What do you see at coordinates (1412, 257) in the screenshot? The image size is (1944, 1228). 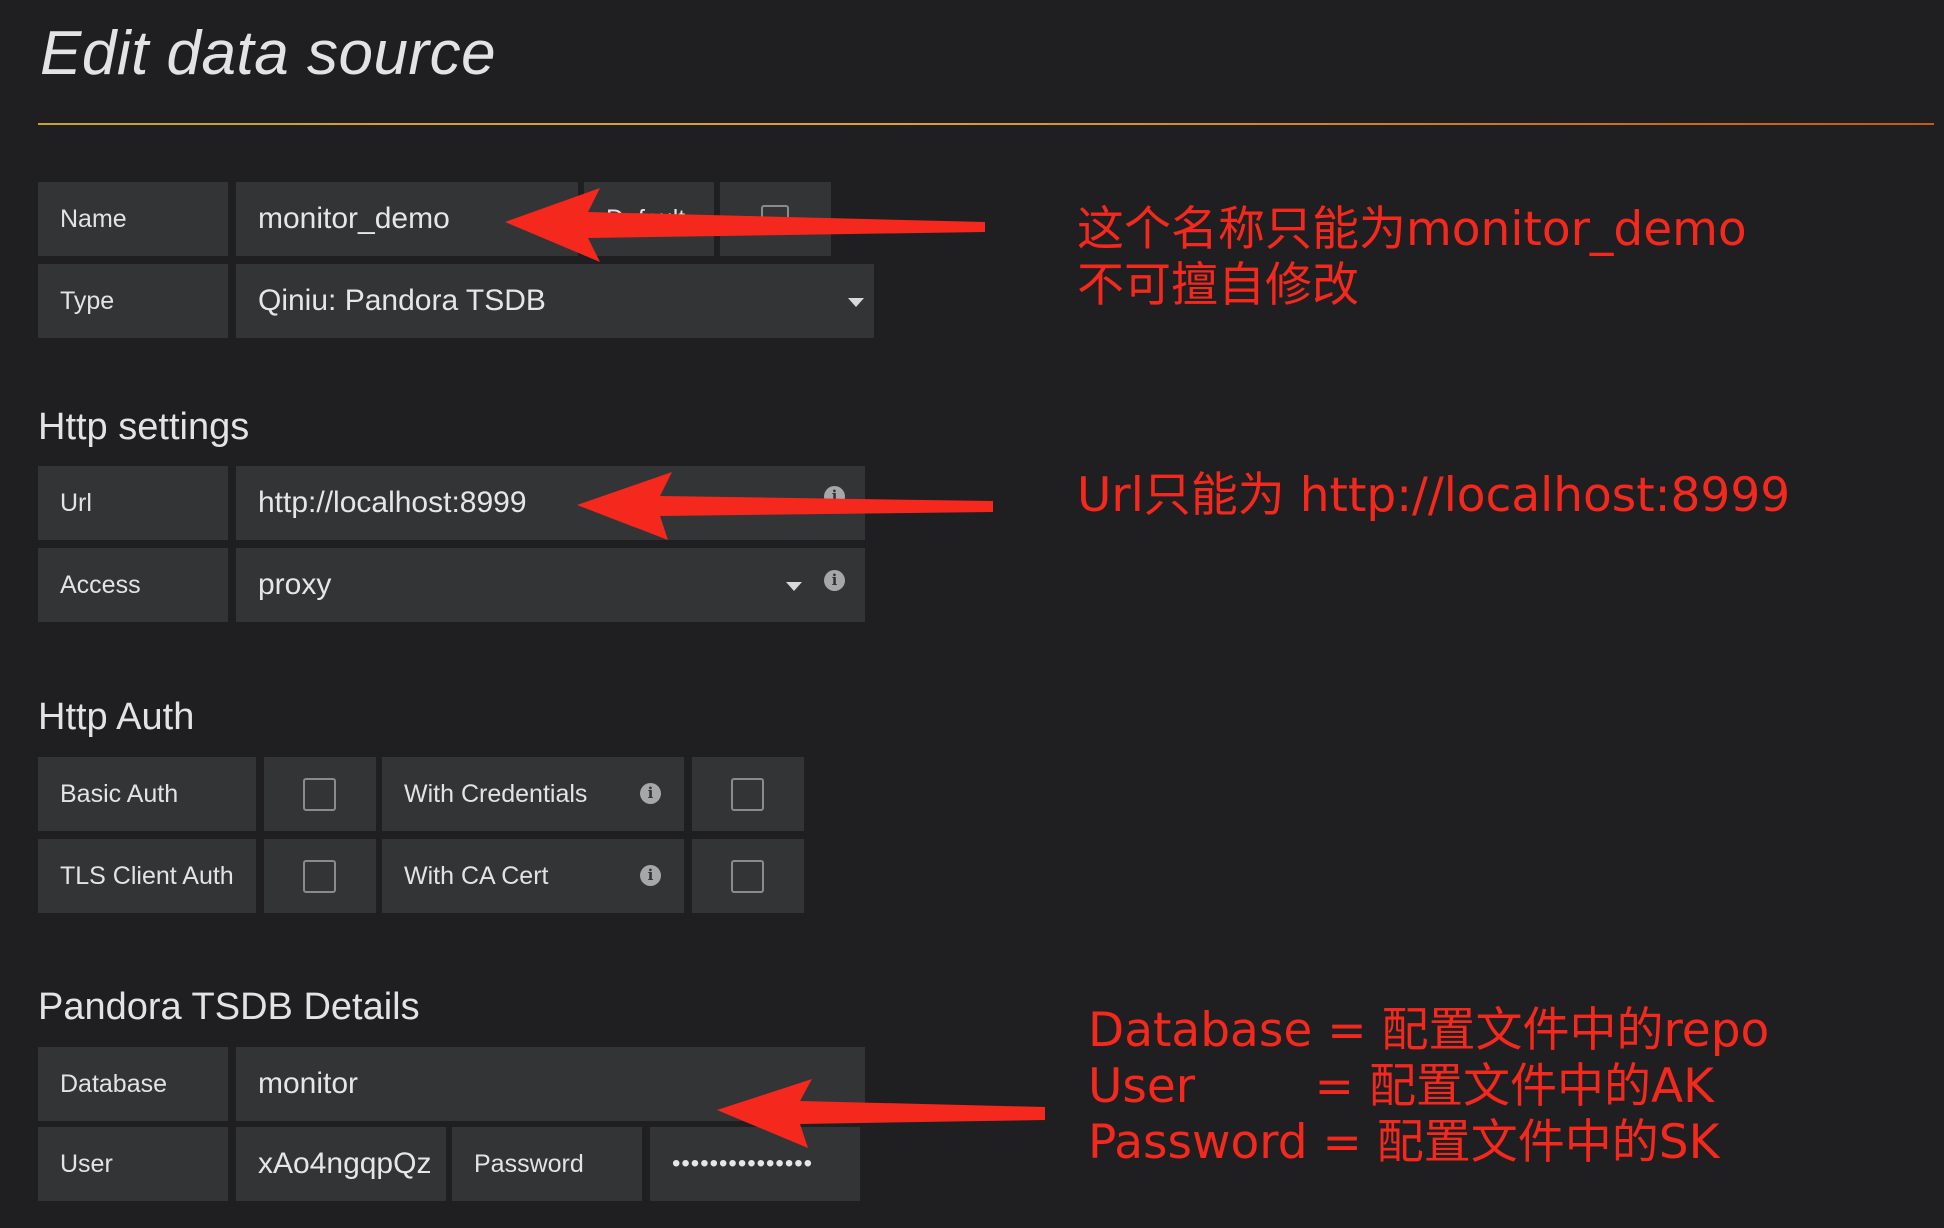 I see `name-annotation: 这个名称只能为monitor_demo 不可擅自修改` at bounding box center [1412, 257].